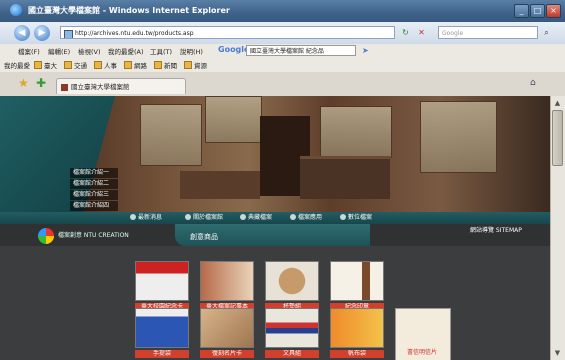 The image size is (565, 360). I want to click on product-card: 文具組, so click(292, 334).